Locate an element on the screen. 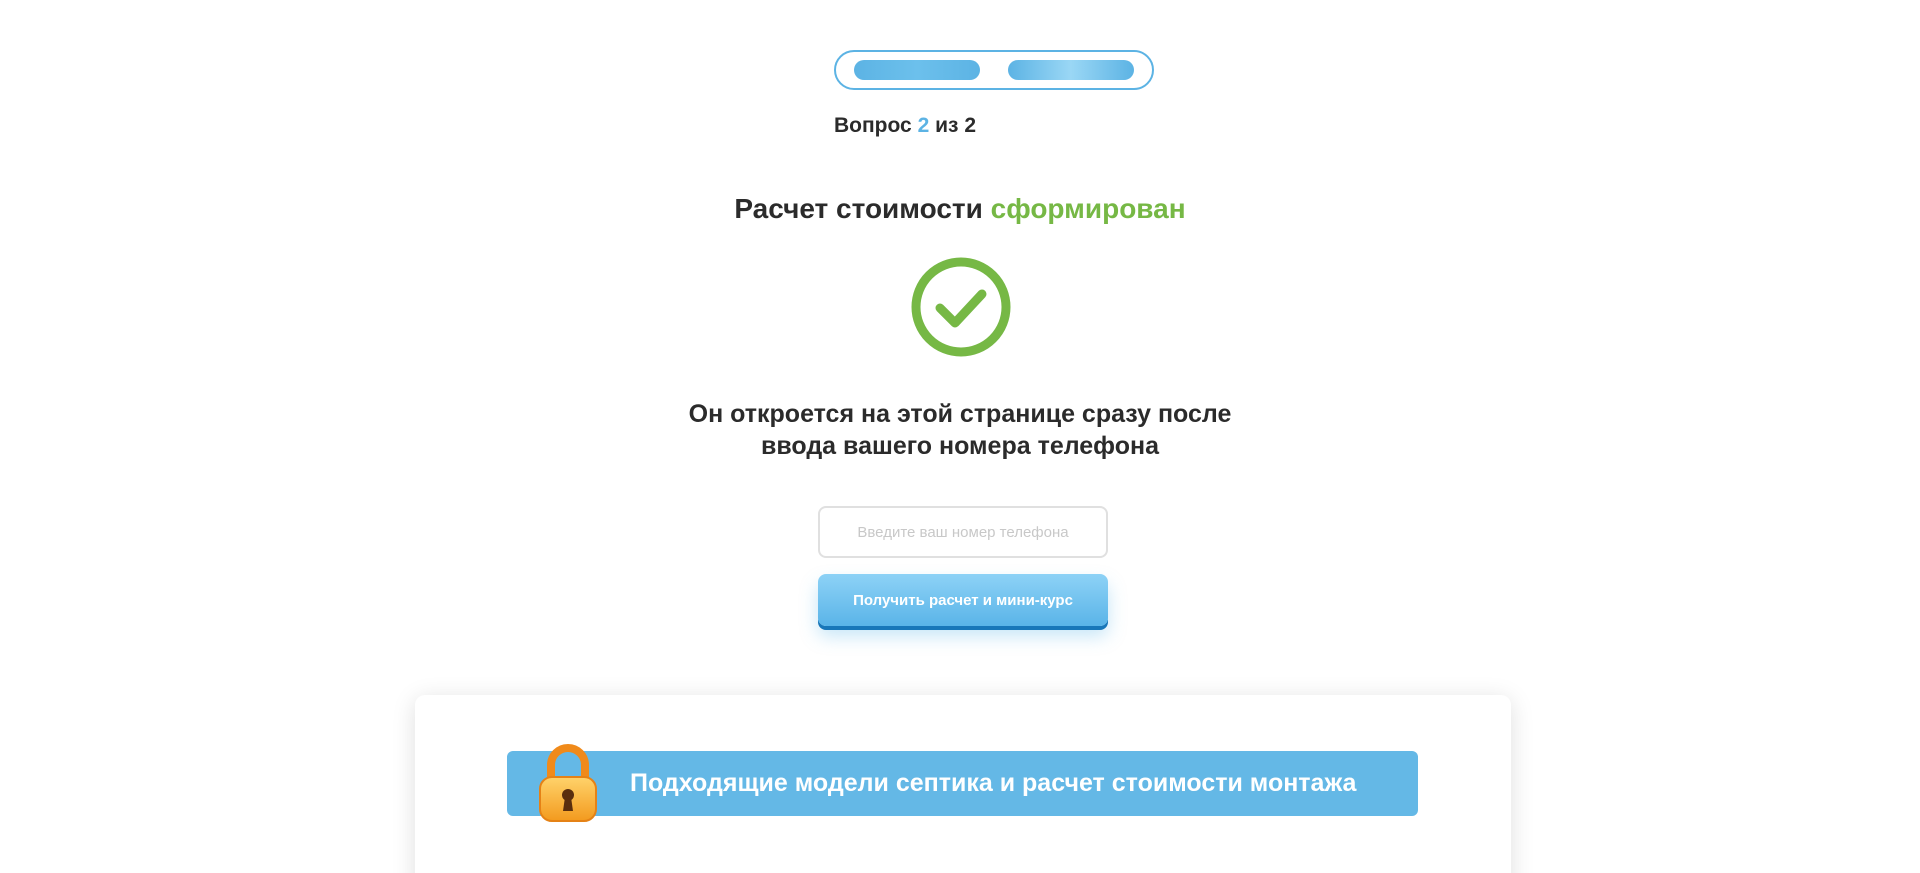  padlock-icon is located at coordinates (568, 783).